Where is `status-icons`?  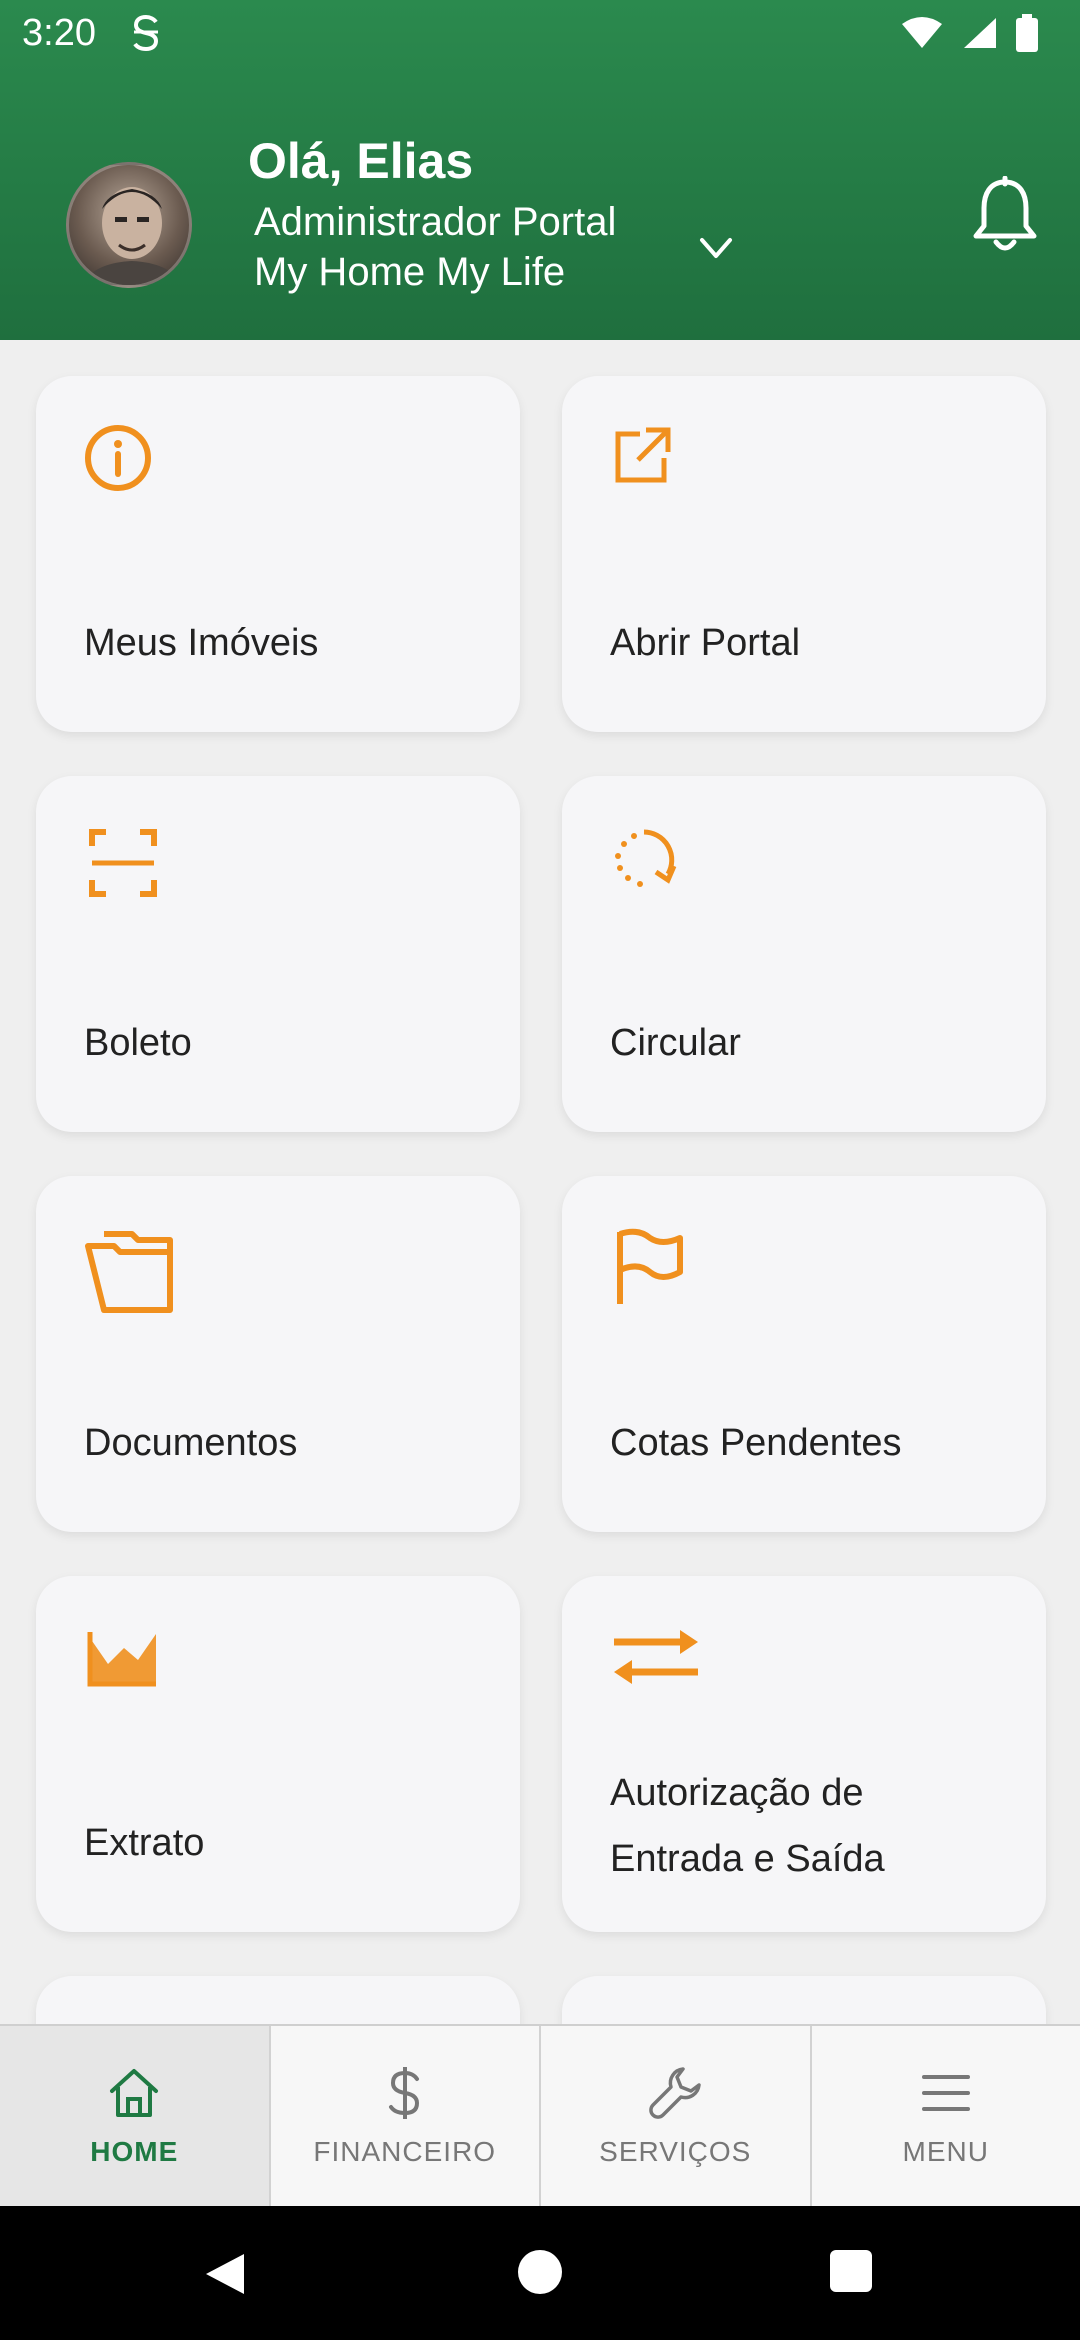 status-icons is located at coordinates (969, 35).